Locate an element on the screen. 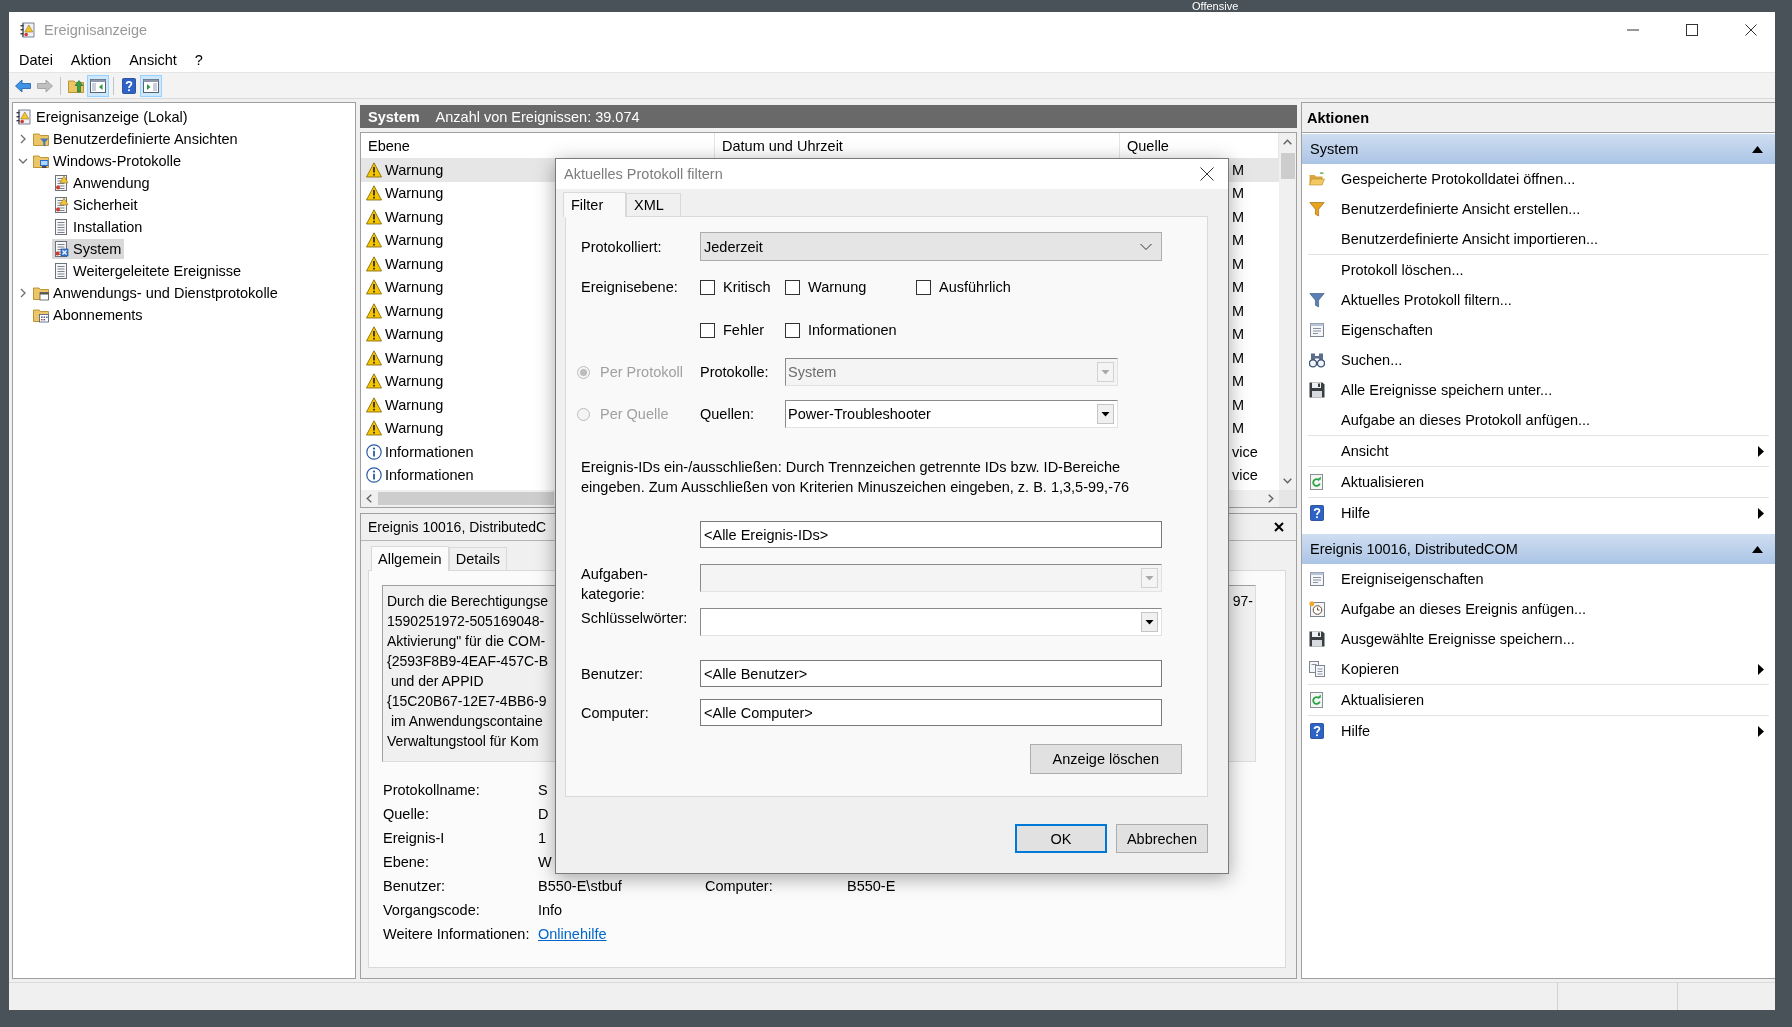 This screenshot has width=1792, height=1027. dialog-title: Aktuelles Protokoll filtern is located at coordinates (643, 174).